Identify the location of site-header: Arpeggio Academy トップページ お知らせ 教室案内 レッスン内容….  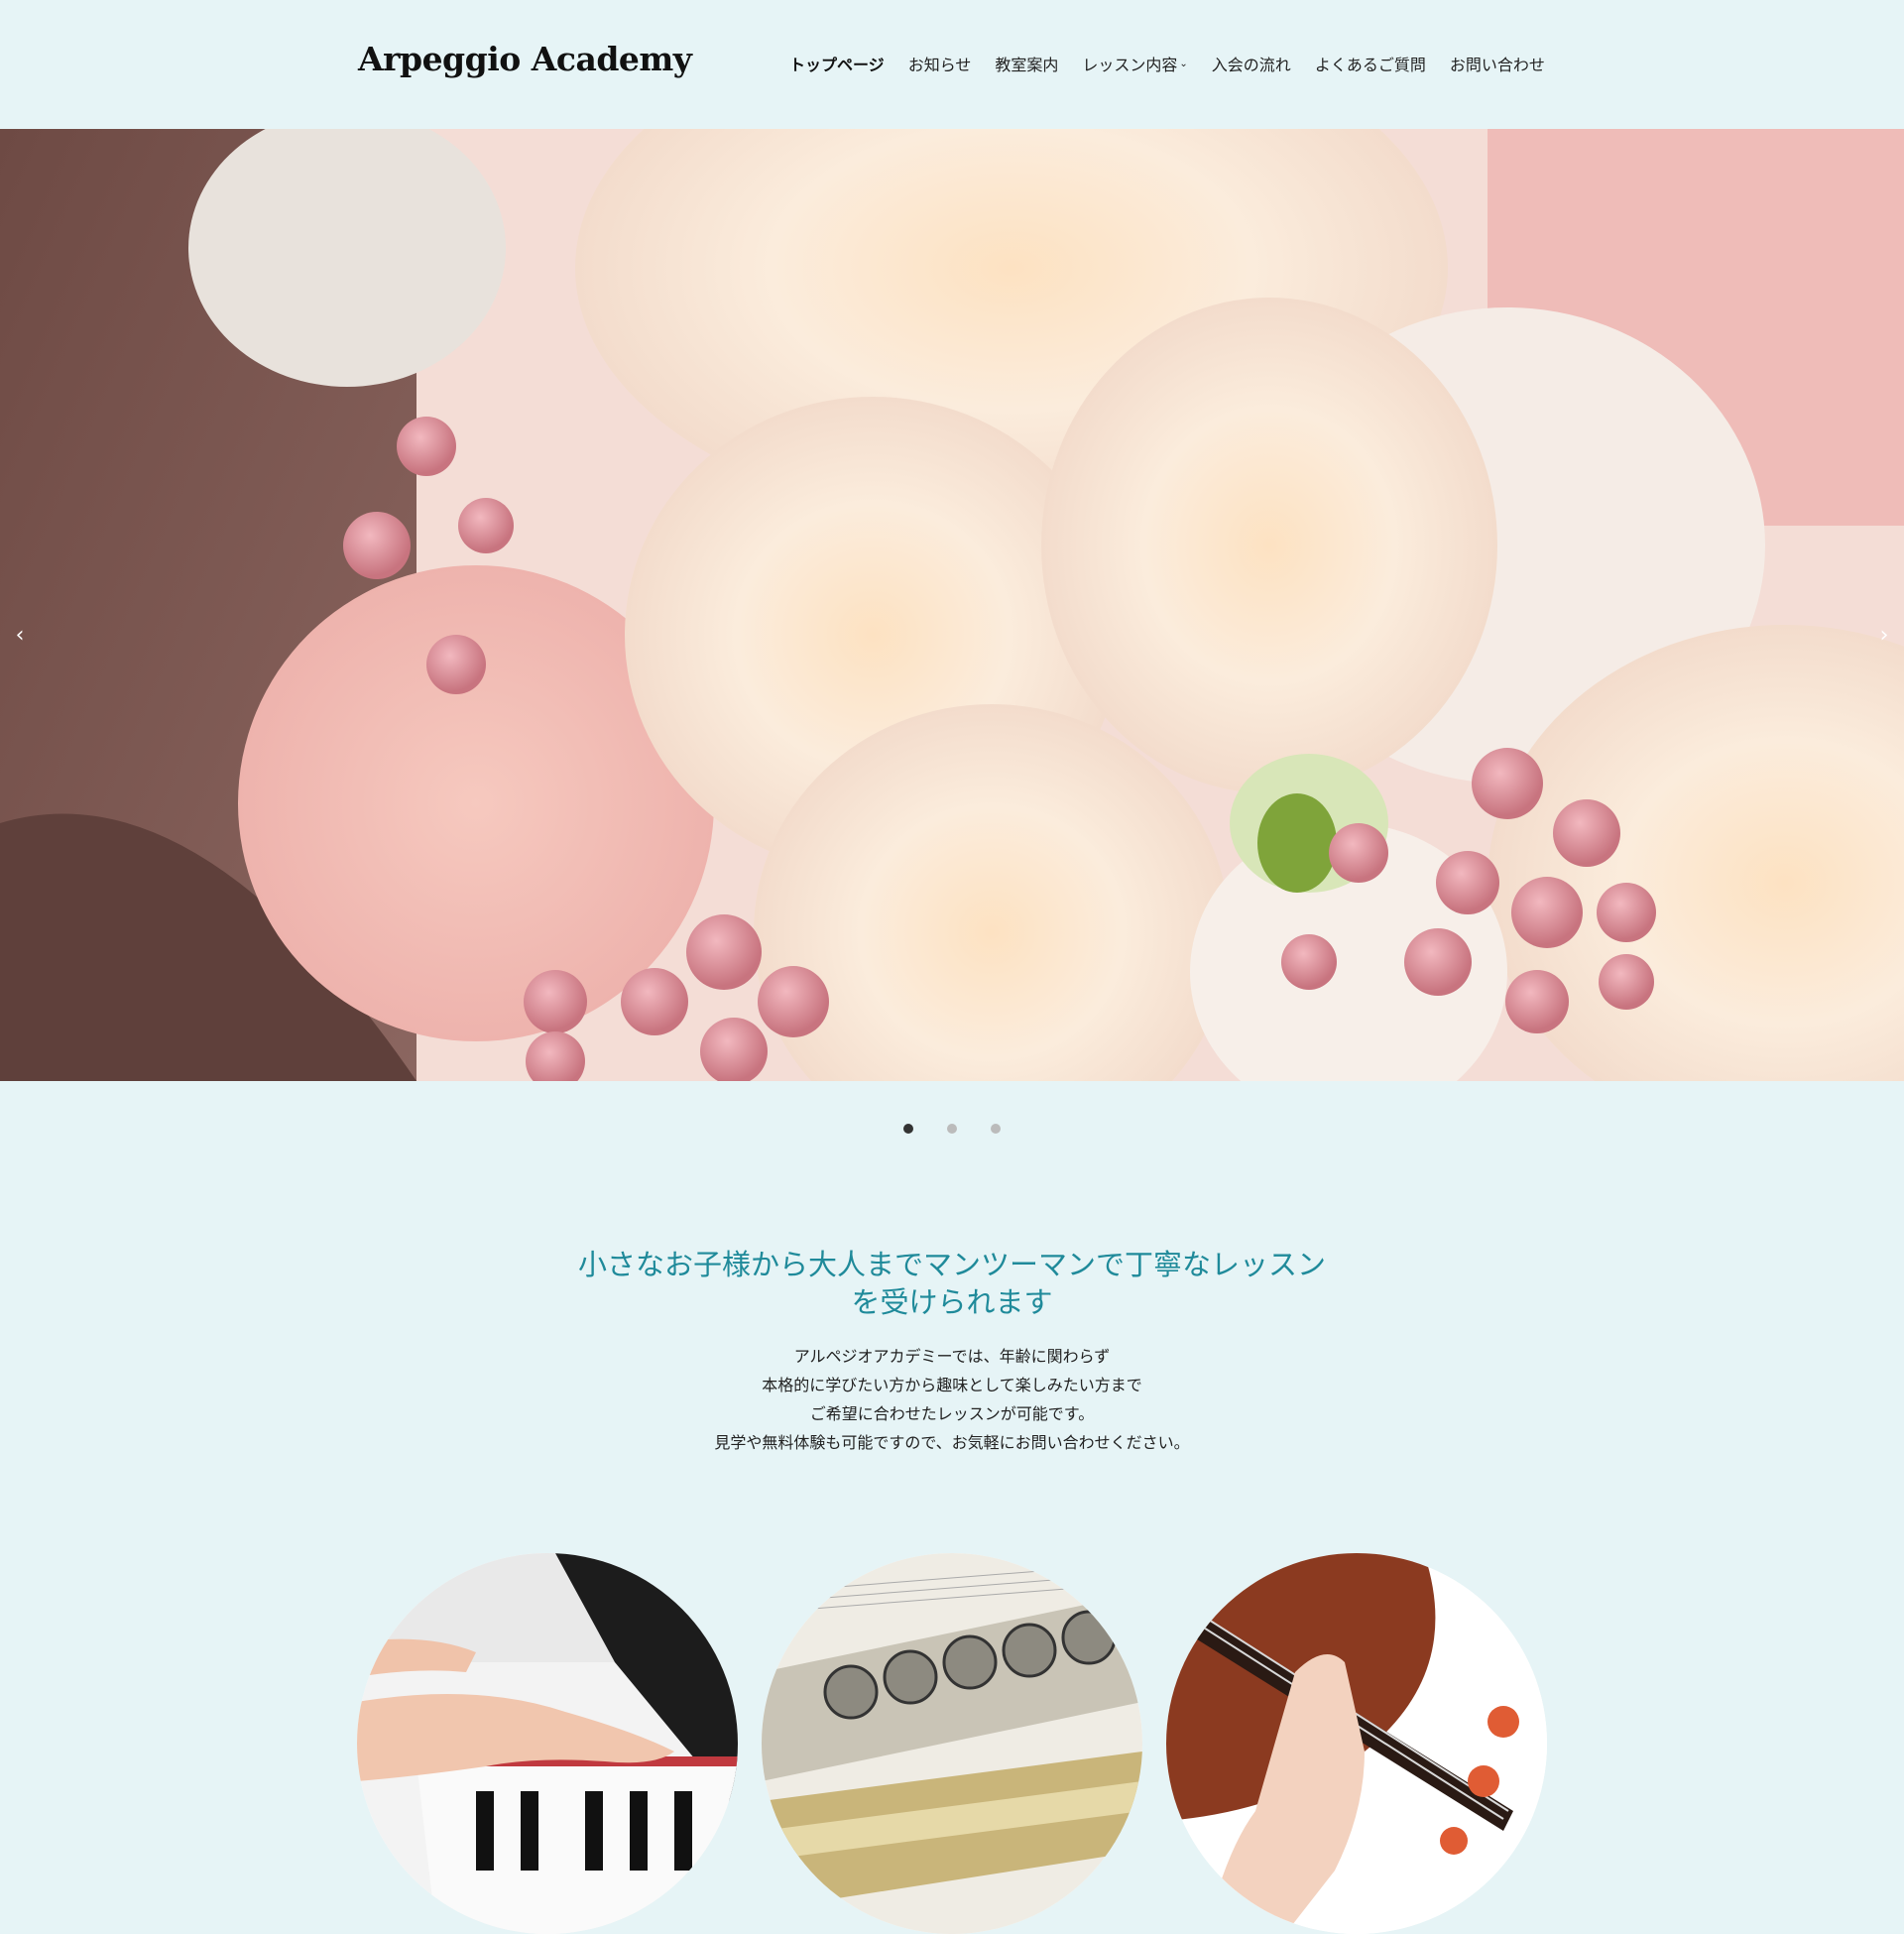
(952, 64).